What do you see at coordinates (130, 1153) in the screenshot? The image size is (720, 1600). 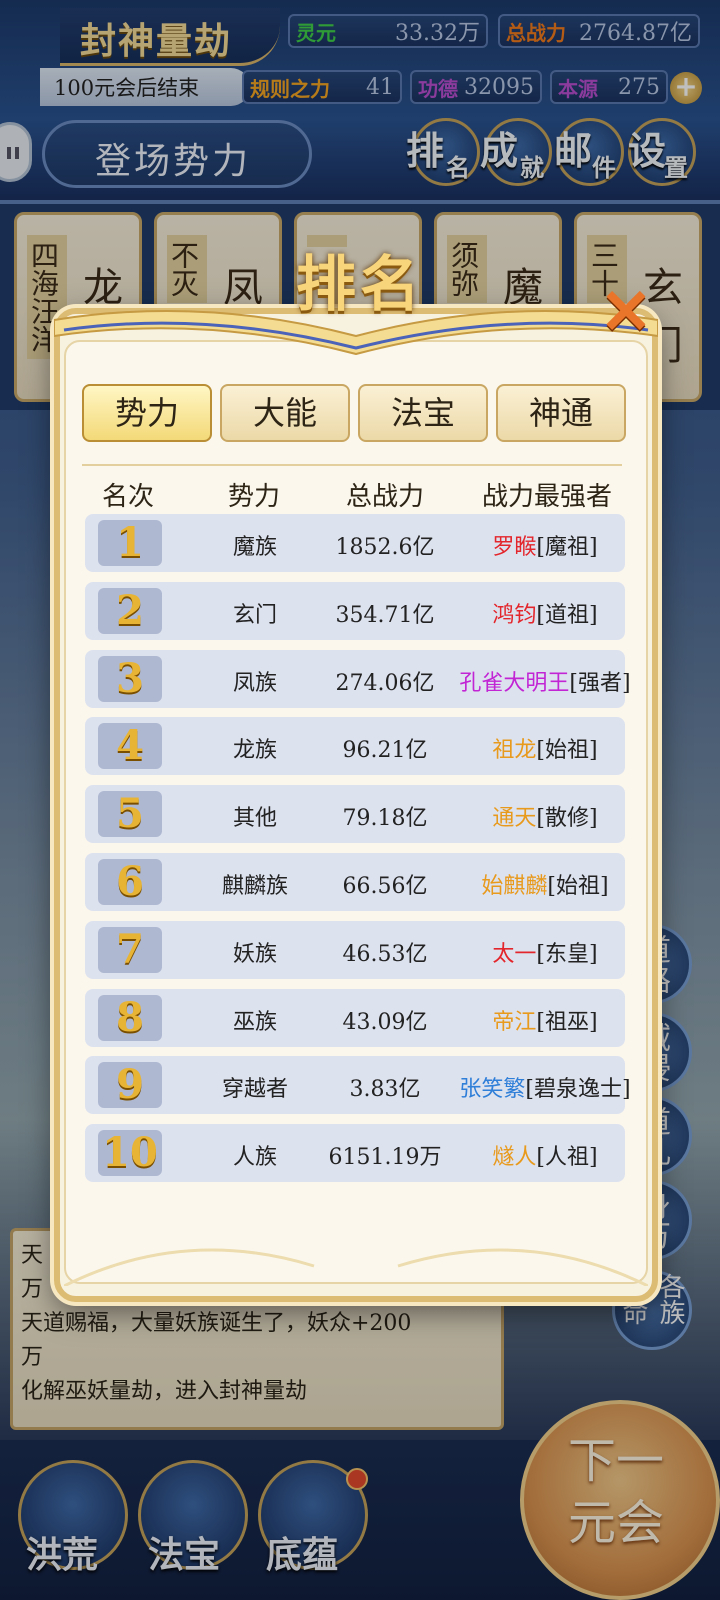 I see `rank-number: 10` at bounding box center [130, 1153].